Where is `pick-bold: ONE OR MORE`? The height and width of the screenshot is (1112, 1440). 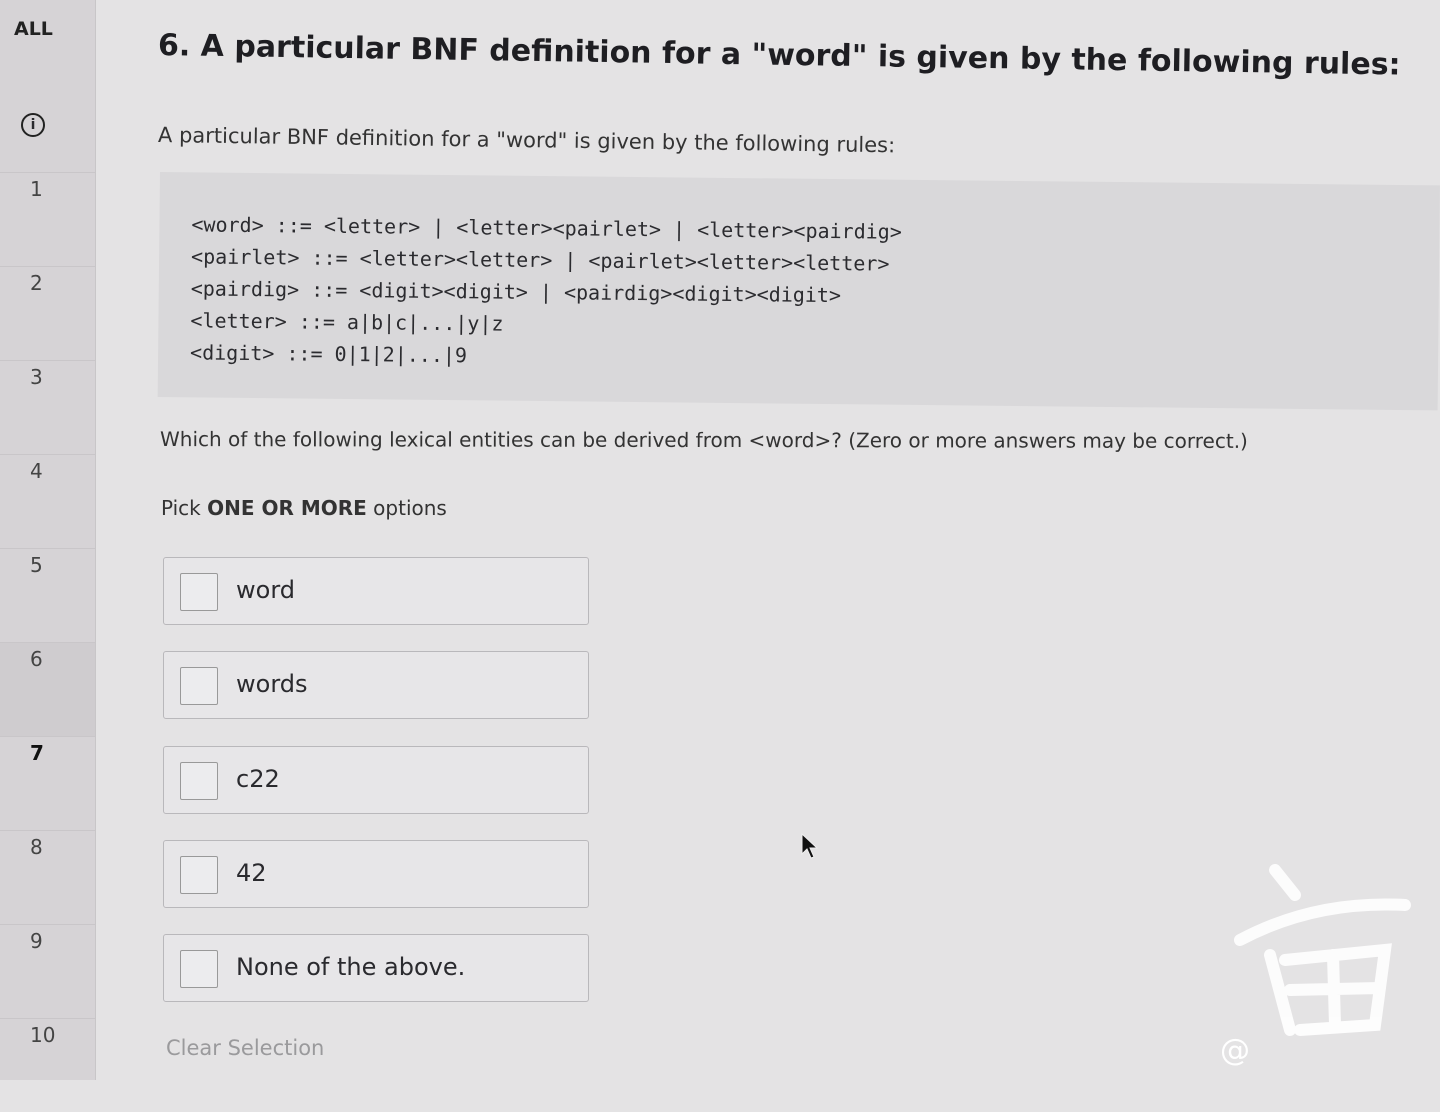
pick-bold: ONE OR MORE is located at coordinates (287, 508).